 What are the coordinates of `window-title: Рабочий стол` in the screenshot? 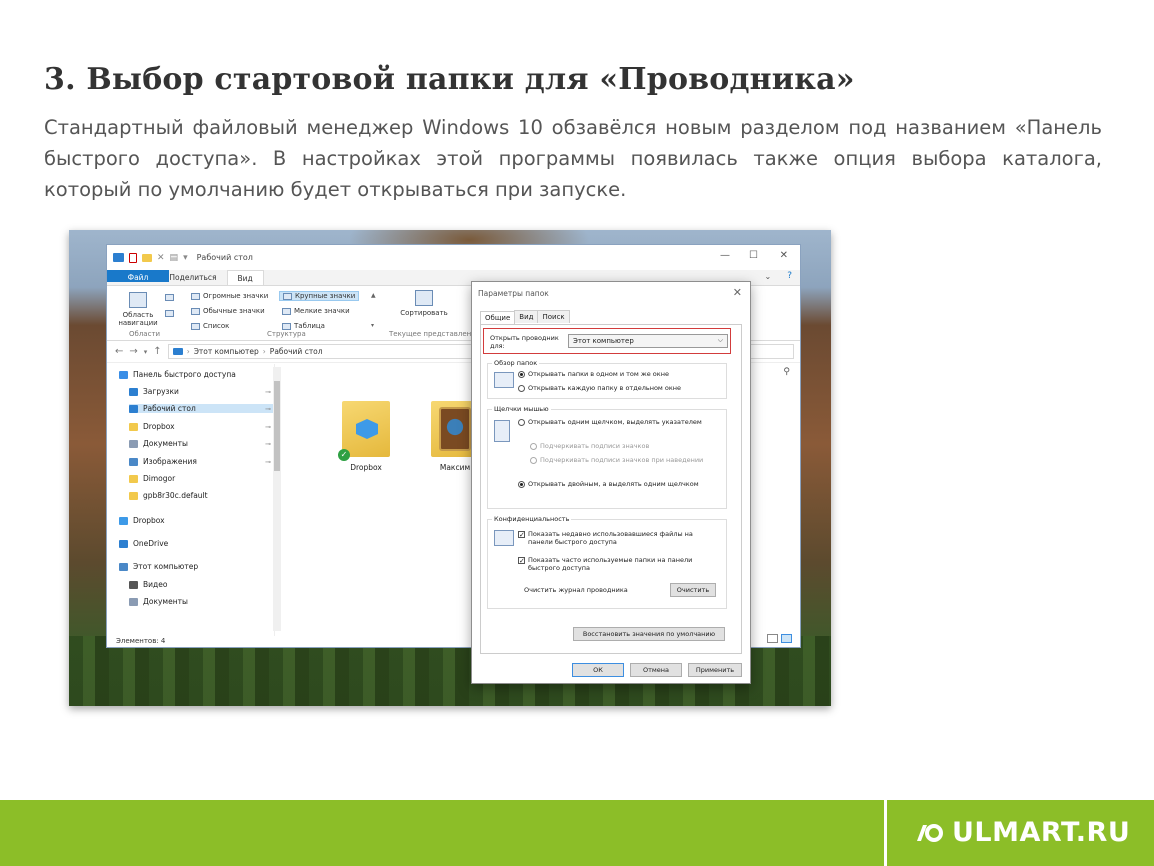 It's located at (224, 257).